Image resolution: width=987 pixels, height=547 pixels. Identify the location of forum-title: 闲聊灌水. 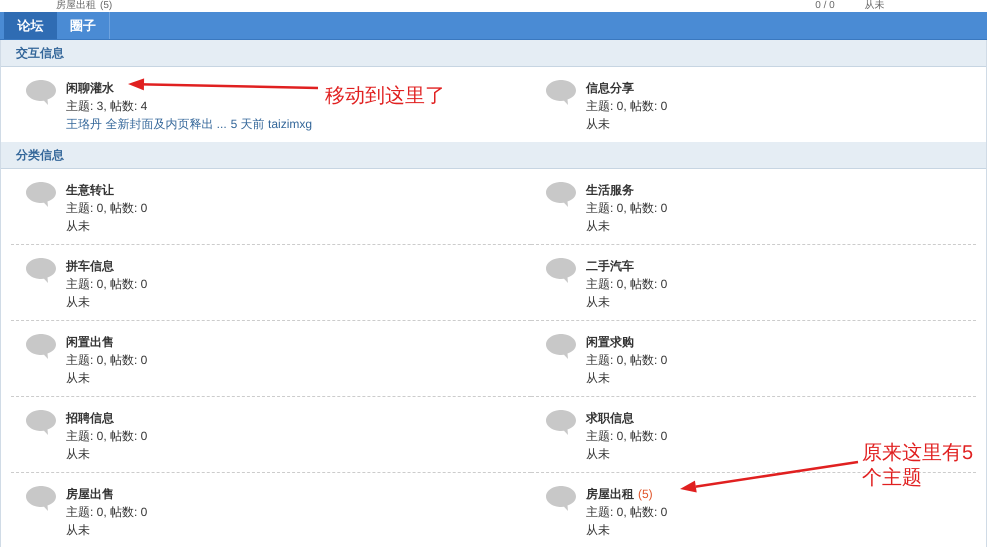
(90, 88).